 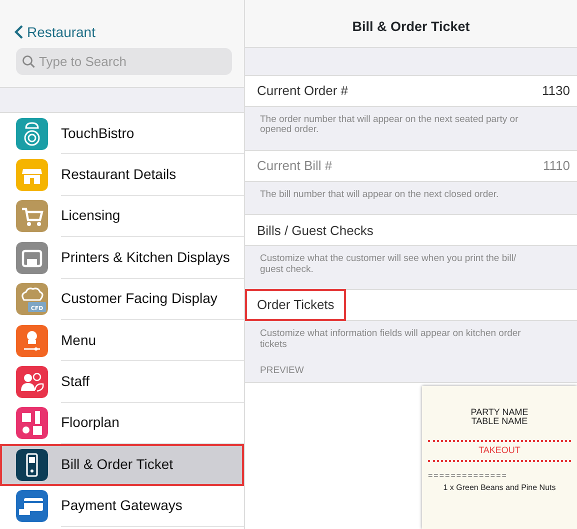 I want to click on sidebar-item: Menu, so click(x=122, y=341).